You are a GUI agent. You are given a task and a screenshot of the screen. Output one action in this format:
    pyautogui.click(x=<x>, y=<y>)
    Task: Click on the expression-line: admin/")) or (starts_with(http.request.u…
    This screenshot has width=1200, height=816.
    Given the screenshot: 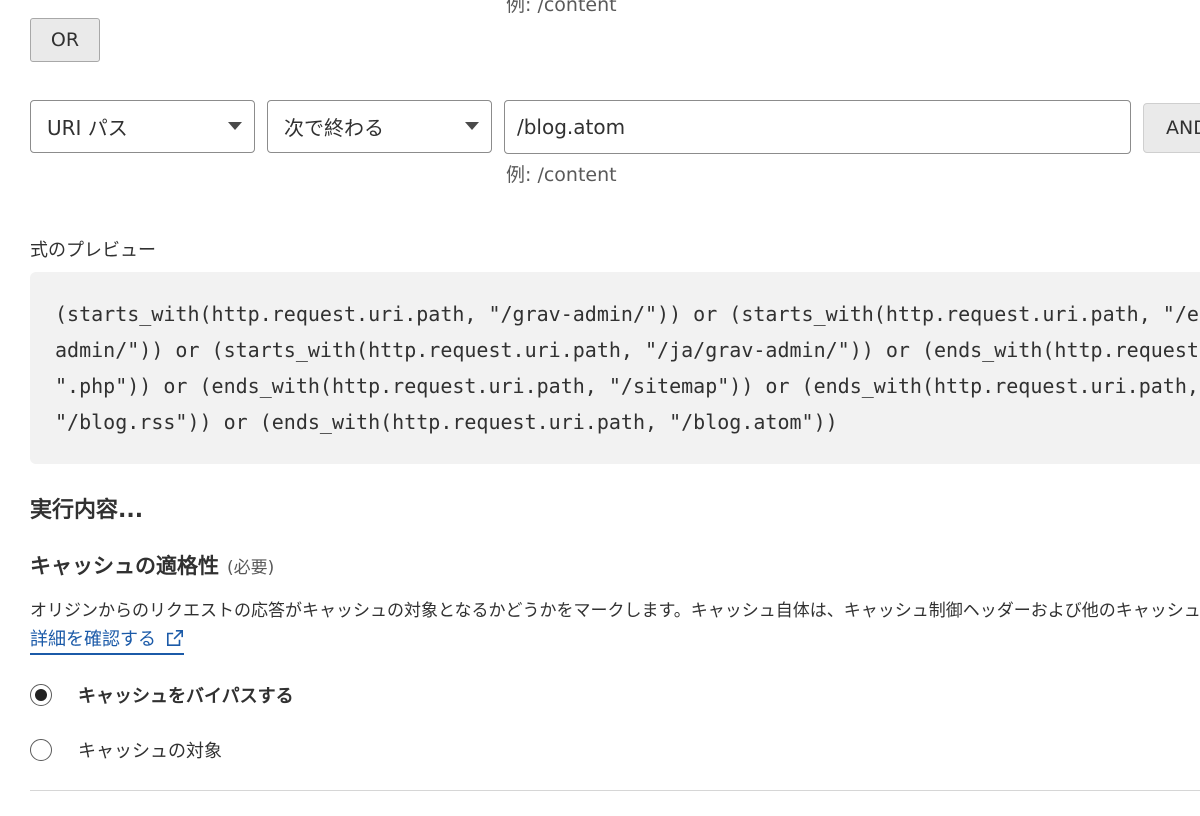 What is the action you would take?
    pyautogui.click(x=627, y=350)
    